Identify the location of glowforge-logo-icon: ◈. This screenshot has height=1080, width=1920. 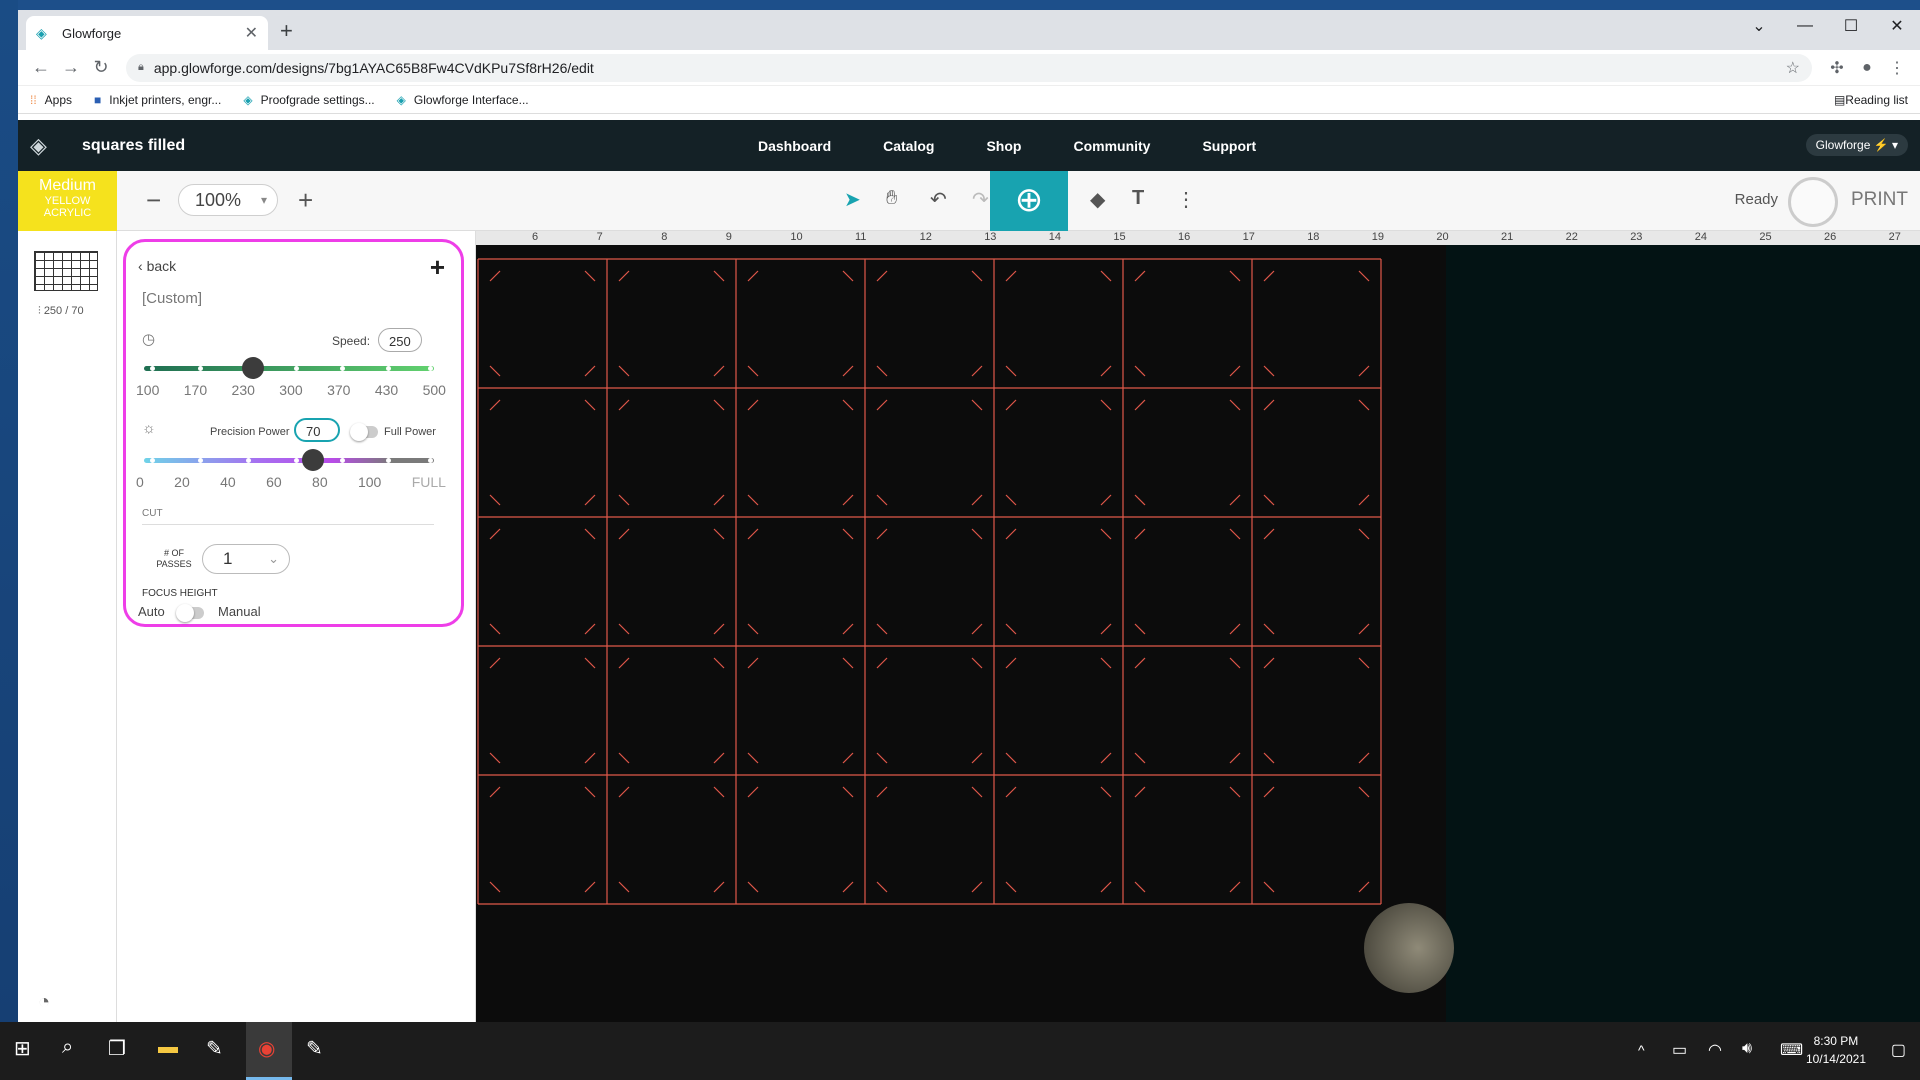
(45, 146).